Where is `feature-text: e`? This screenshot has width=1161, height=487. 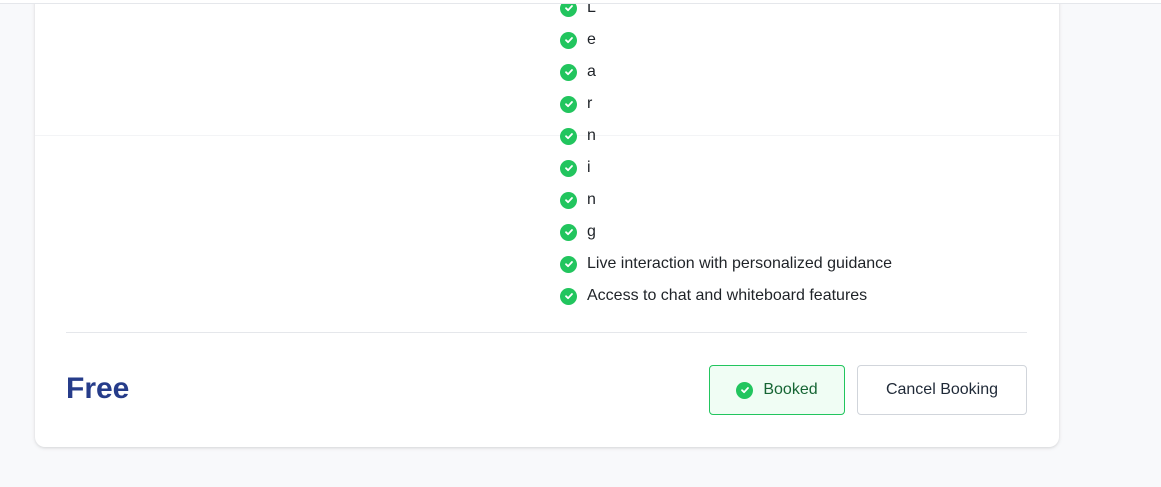
feature-text: e is located at coordinates (591, 39).